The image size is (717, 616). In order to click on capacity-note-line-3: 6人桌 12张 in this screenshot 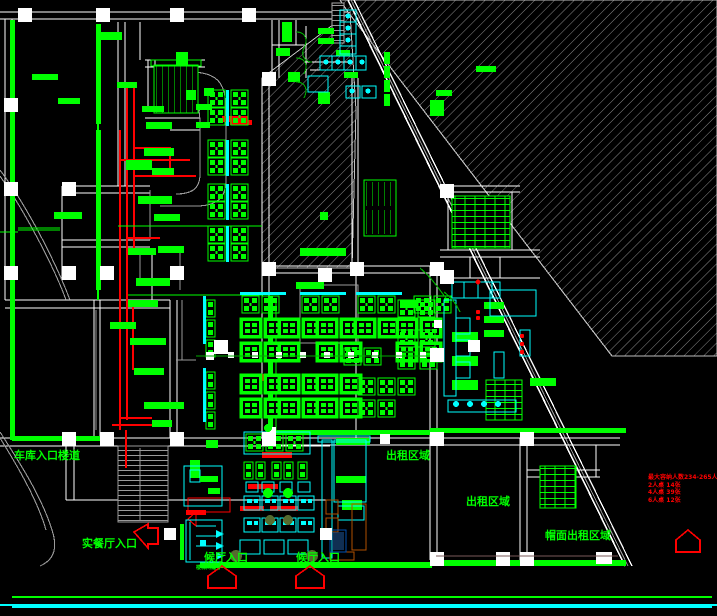, I will do `click(664, 500)`.